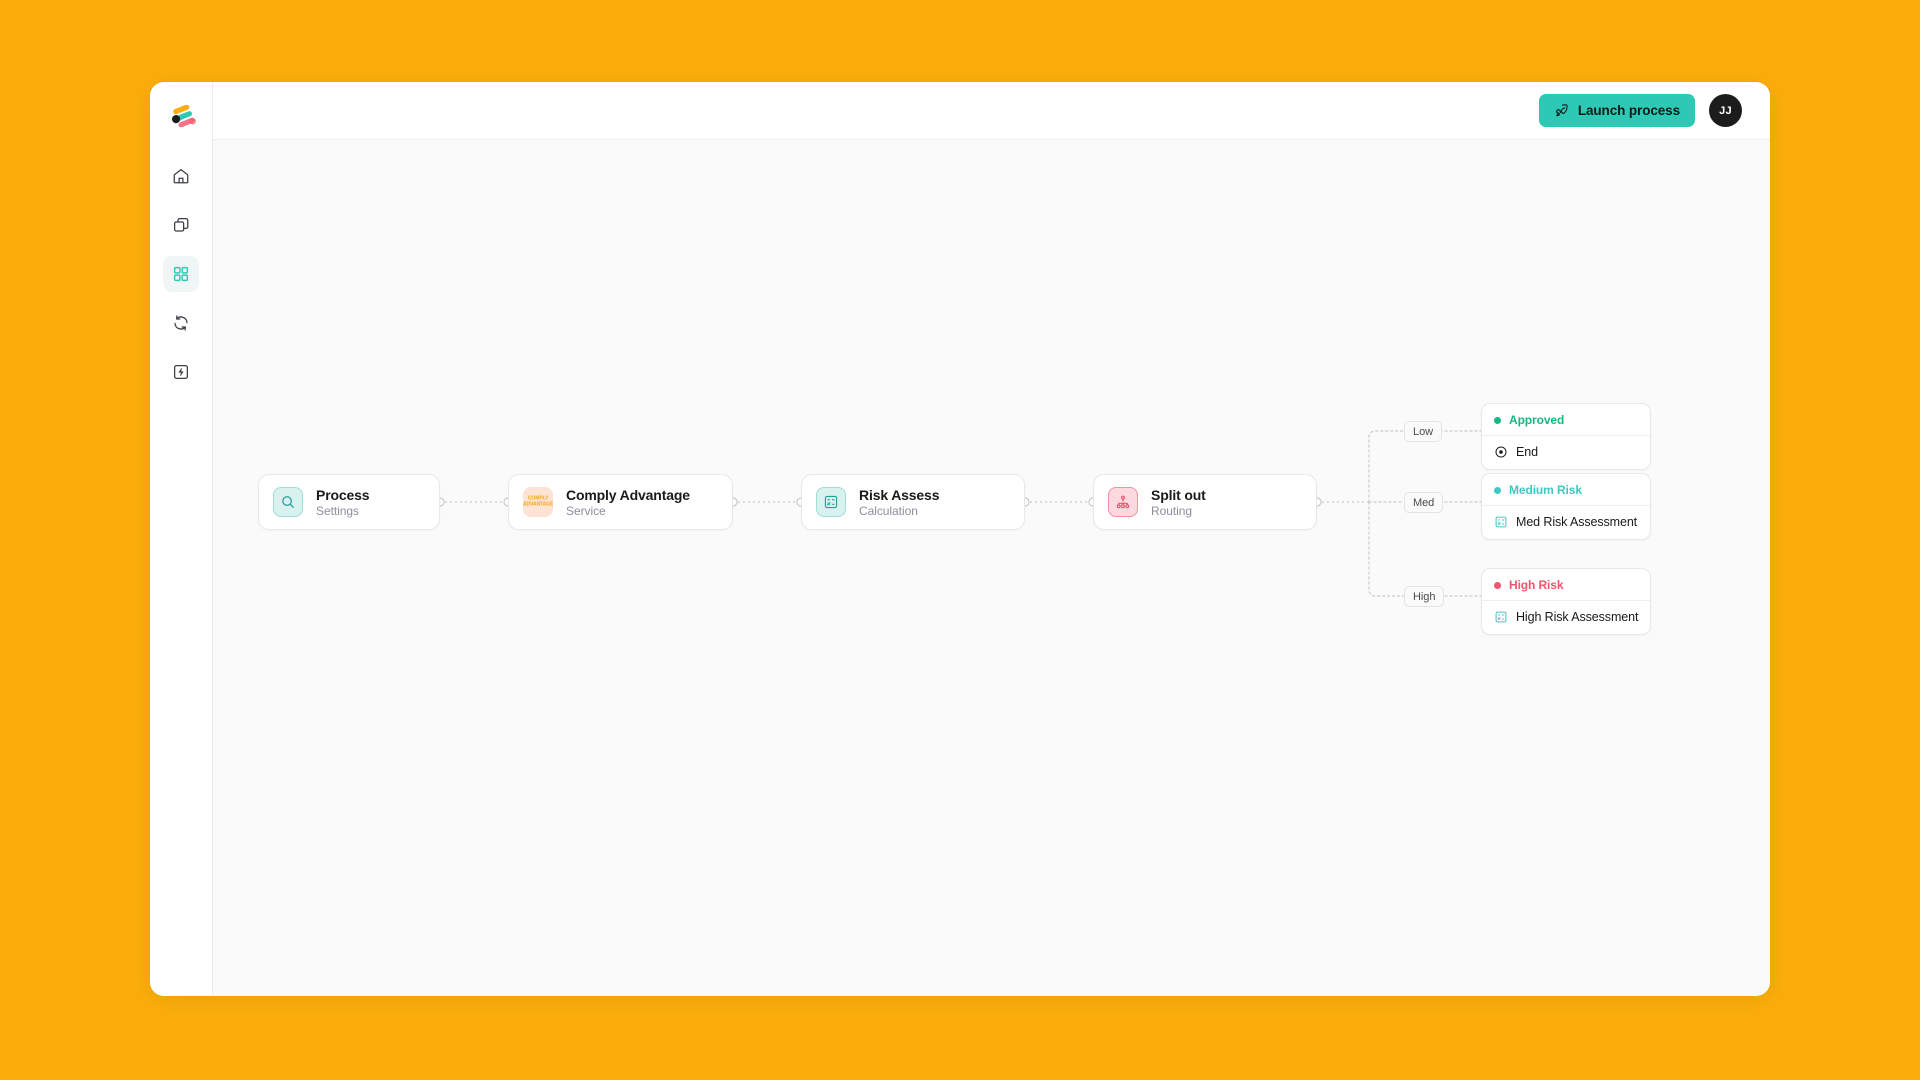 The width and height of the screenshot is (1920, 1080). I want to click on sidebar-item-workspaces, so click(181, 225).